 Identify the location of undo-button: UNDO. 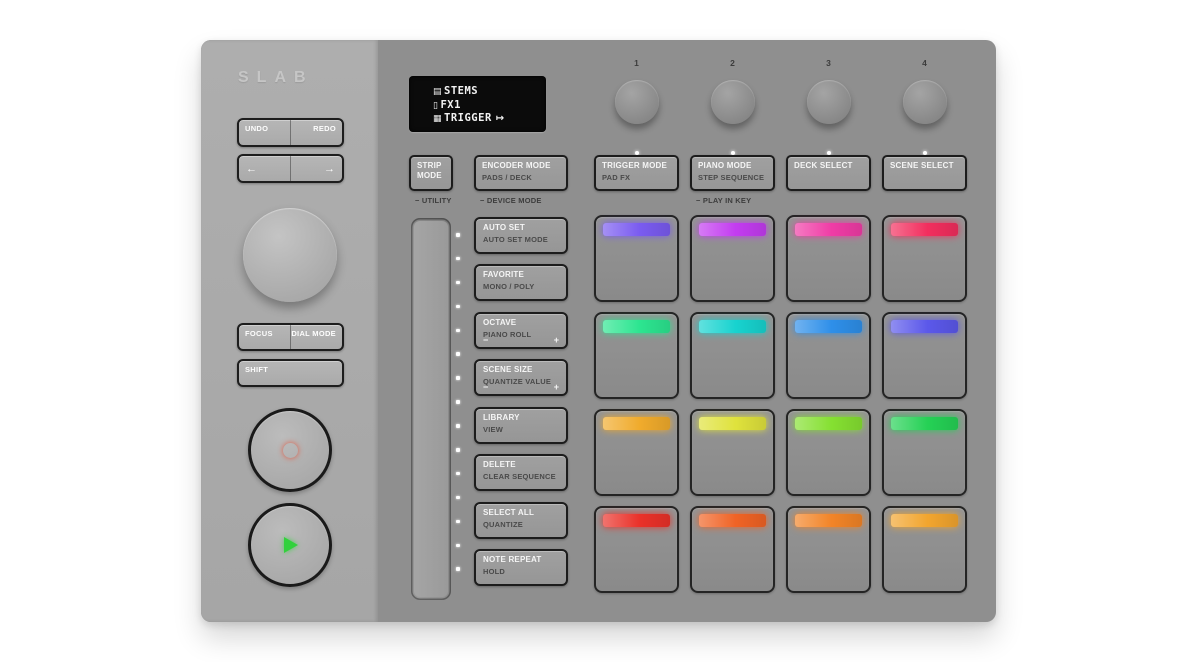
(264, 132).